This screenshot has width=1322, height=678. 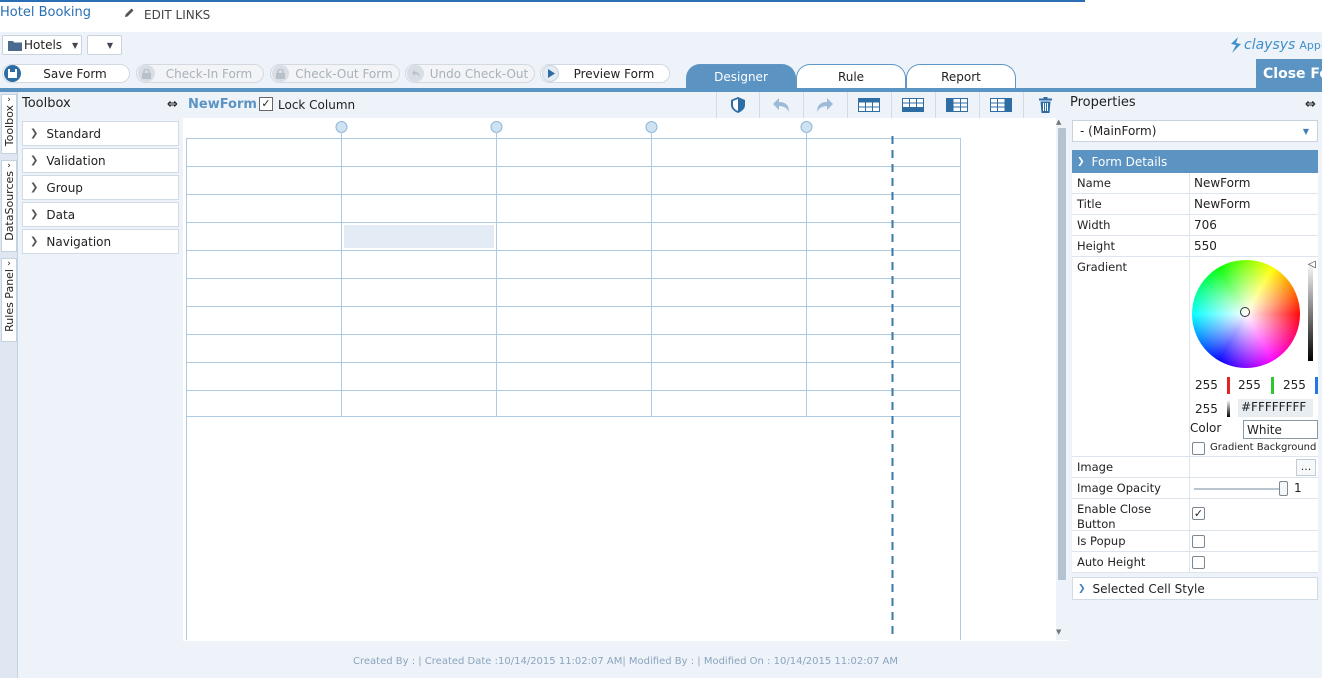 I want to click on property-row-width: Width 706, so click(x=1195, y=225).